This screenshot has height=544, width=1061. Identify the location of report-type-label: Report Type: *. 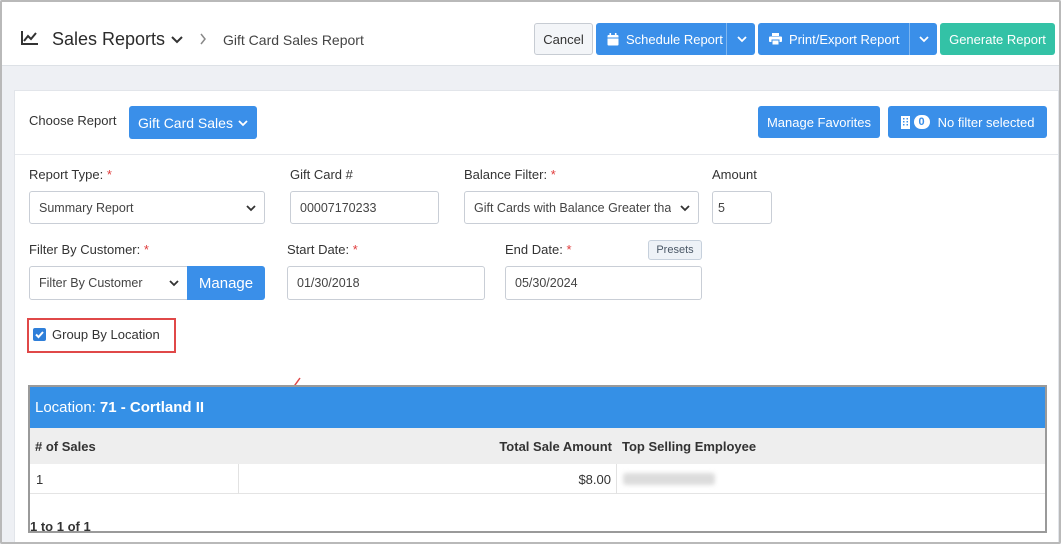
(70, 174).